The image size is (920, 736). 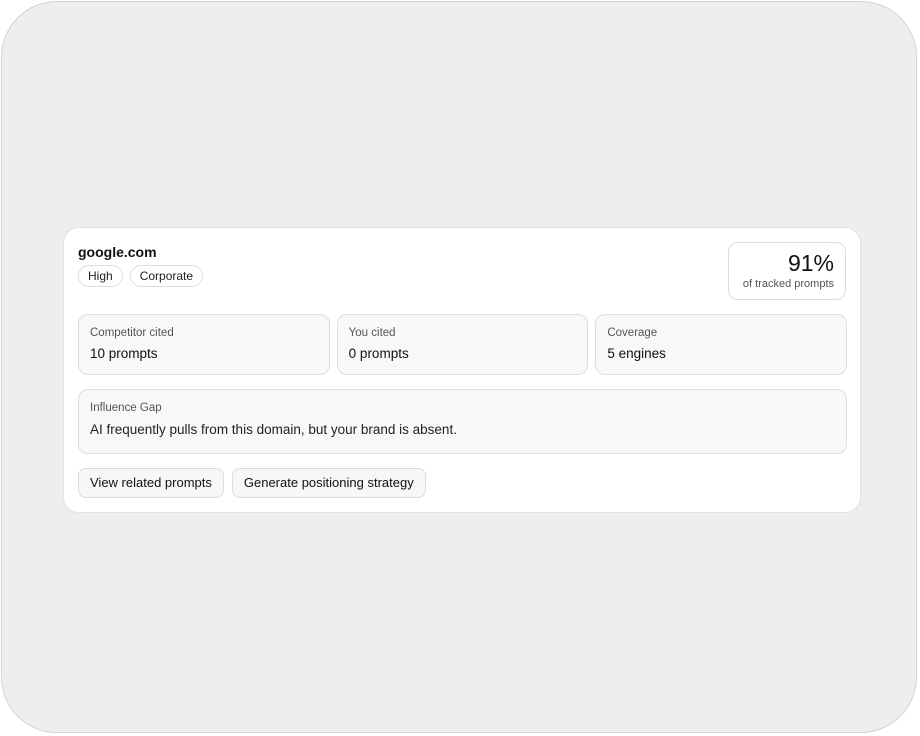 I want to click on stat-label: Competitor cited, so click(x=132, y=333).